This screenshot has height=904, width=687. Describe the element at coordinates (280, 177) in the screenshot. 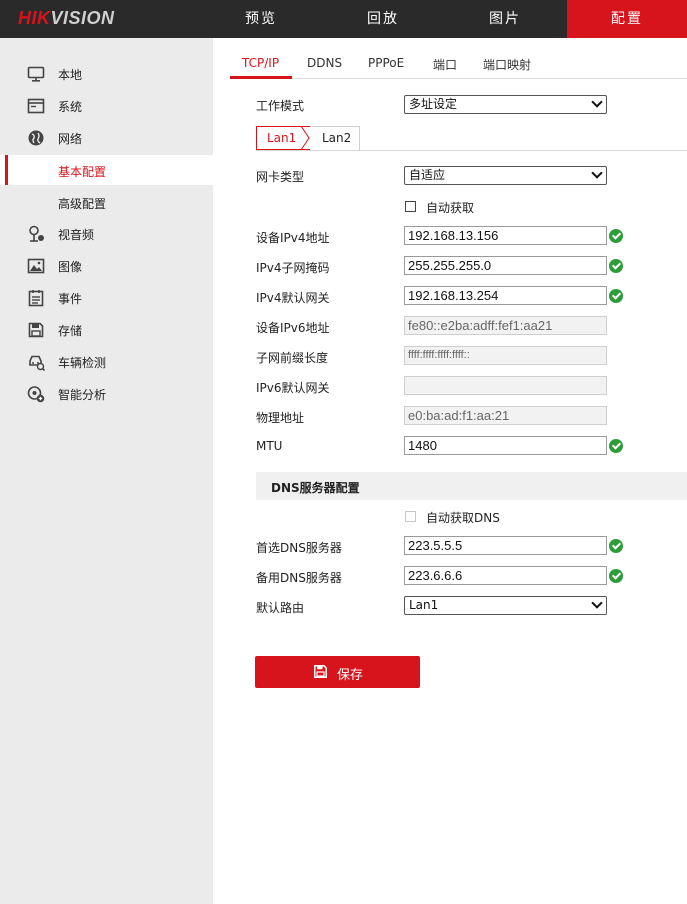

I see `nic-type-label: 网卡类型` at that location.